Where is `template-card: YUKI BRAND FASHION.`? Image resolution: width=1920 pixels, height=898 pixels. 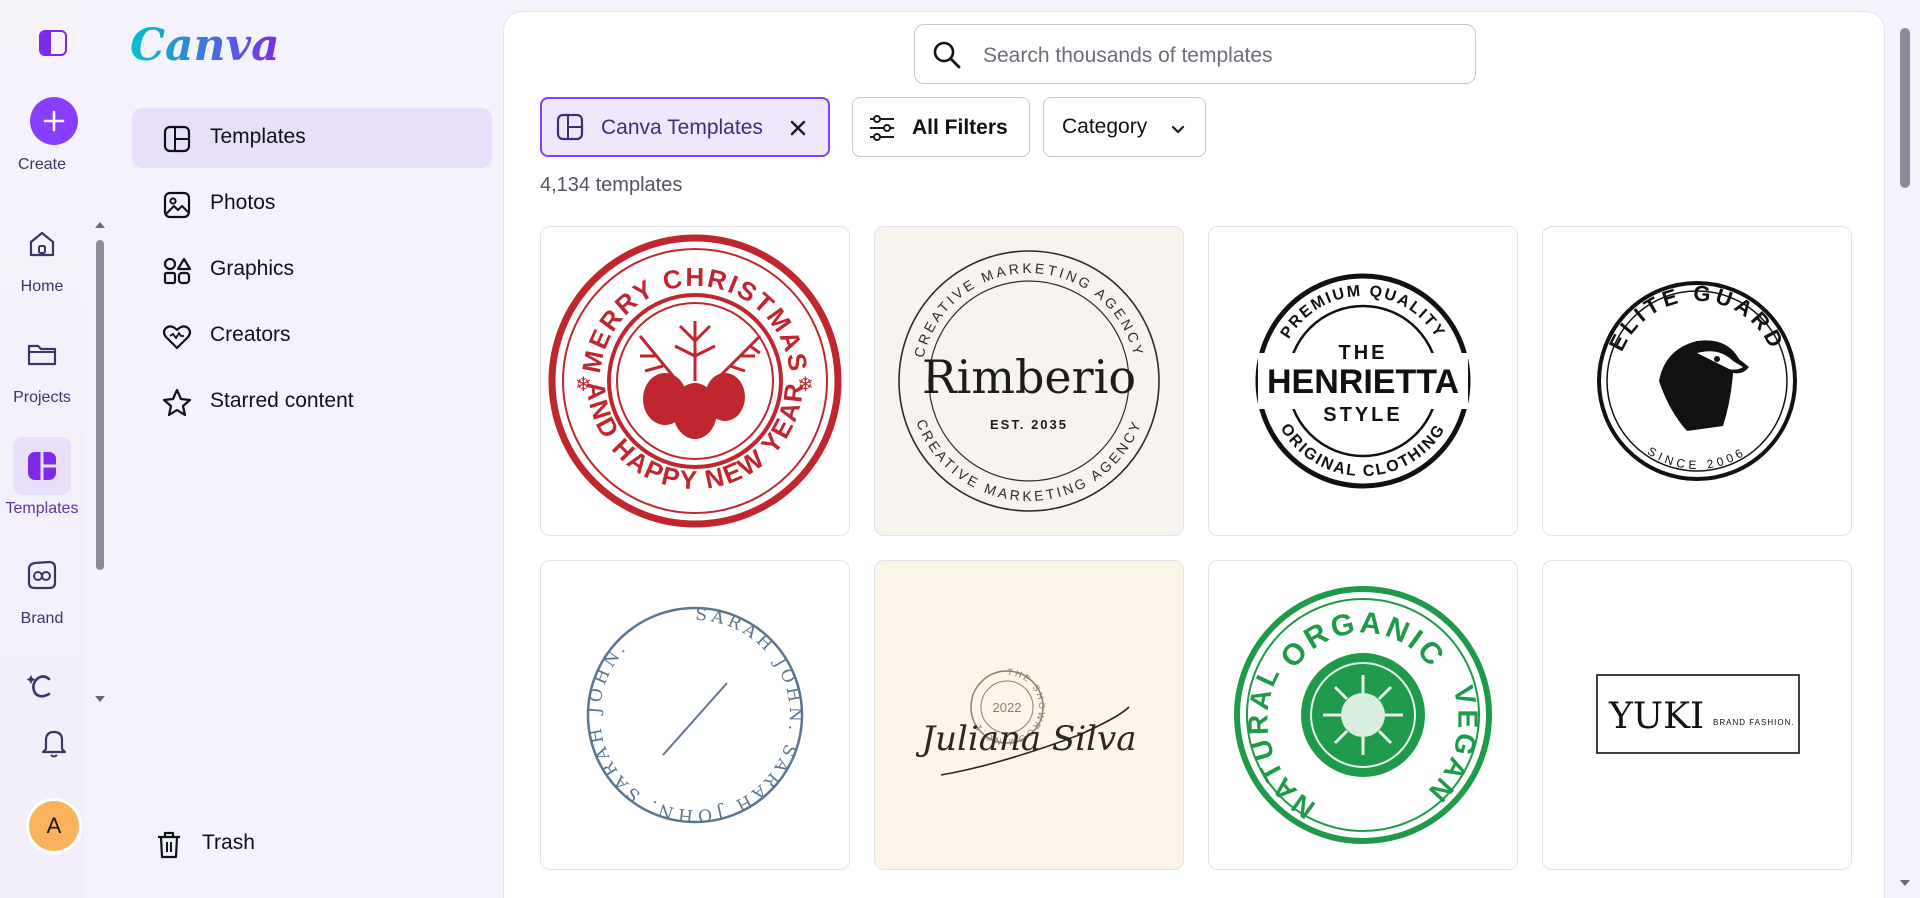
template-card: YUKI BRAND FASHION. is located at coordinates (1697, 715).